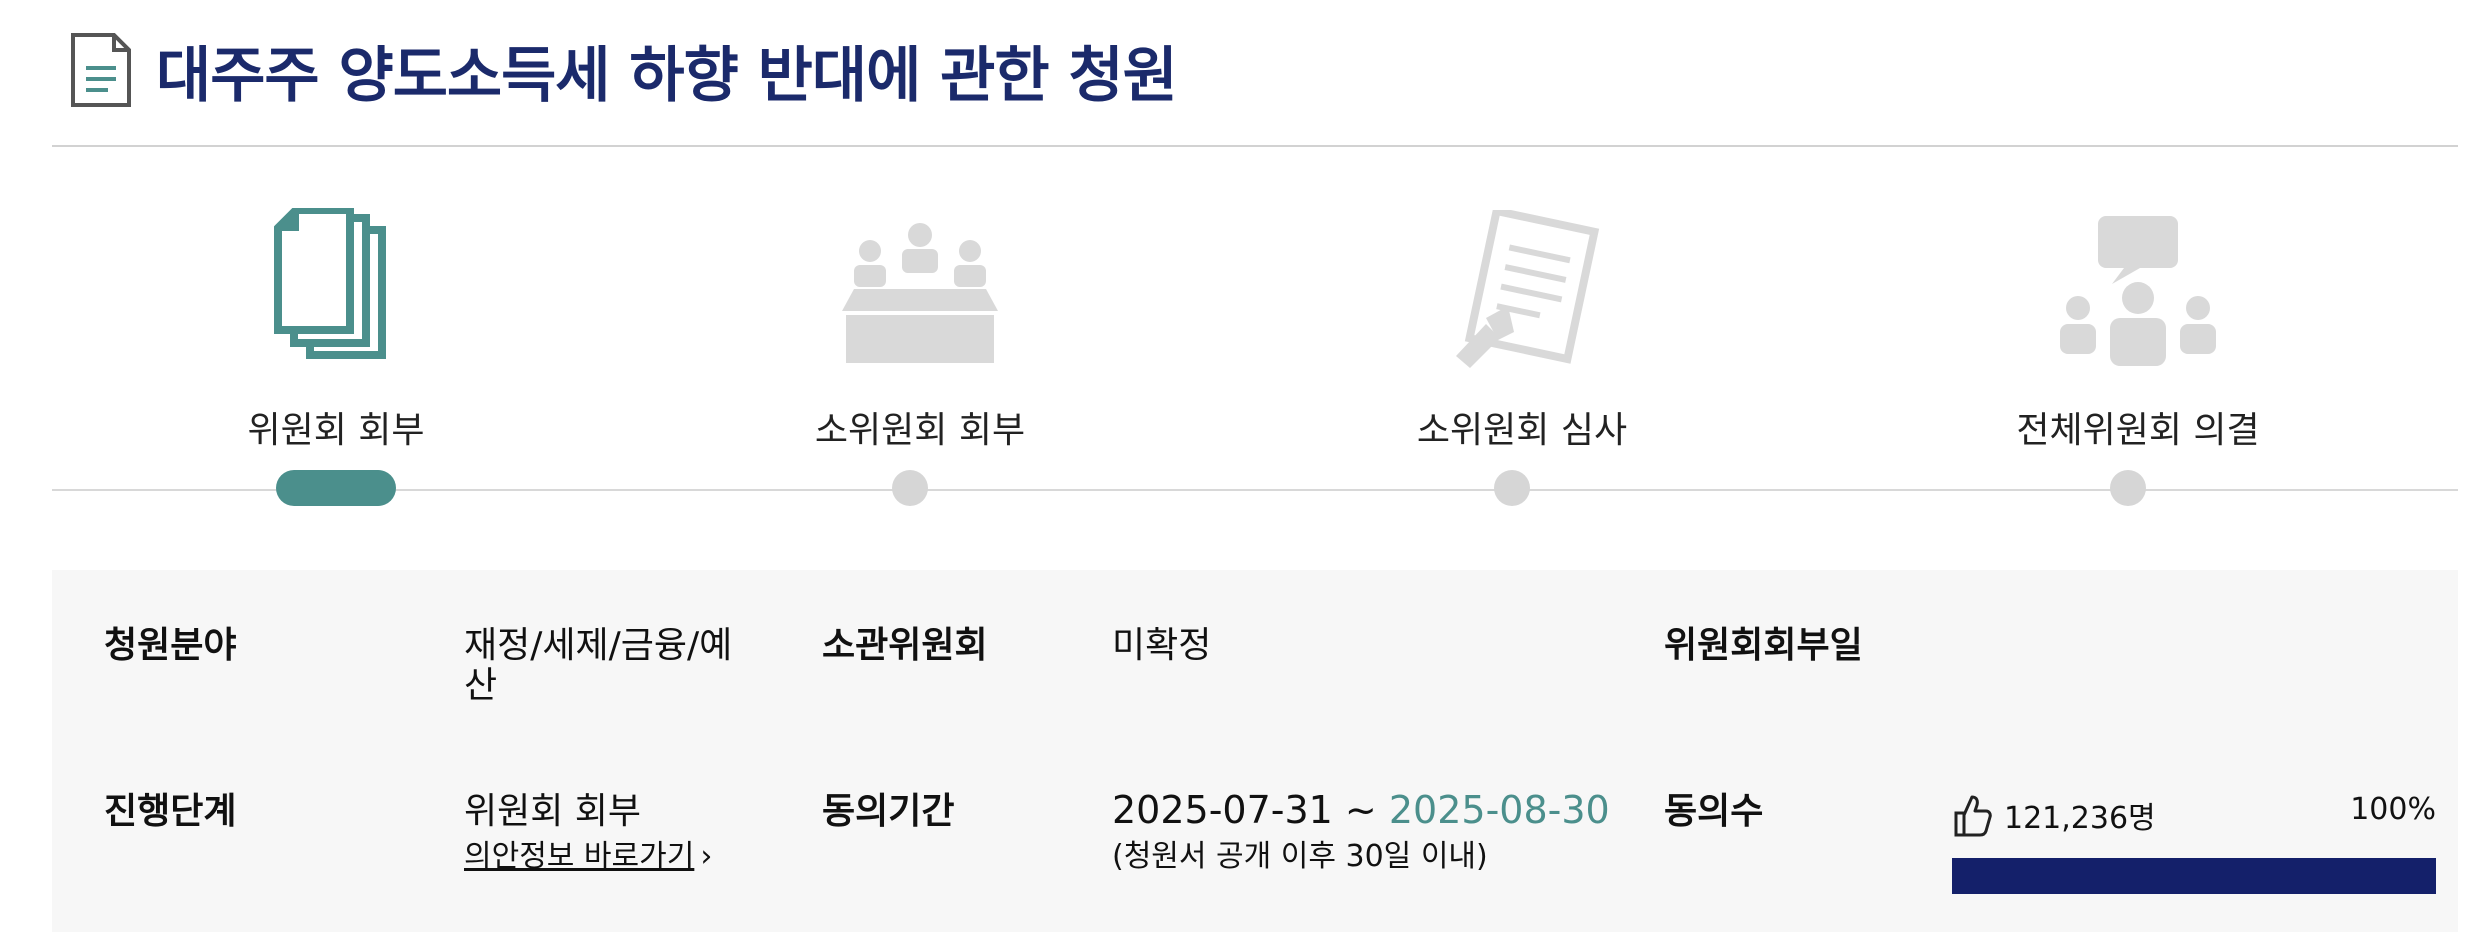 This screenshot has height=952, width=2490. I want to click on period-label: 동의기간, so click(888, 811).